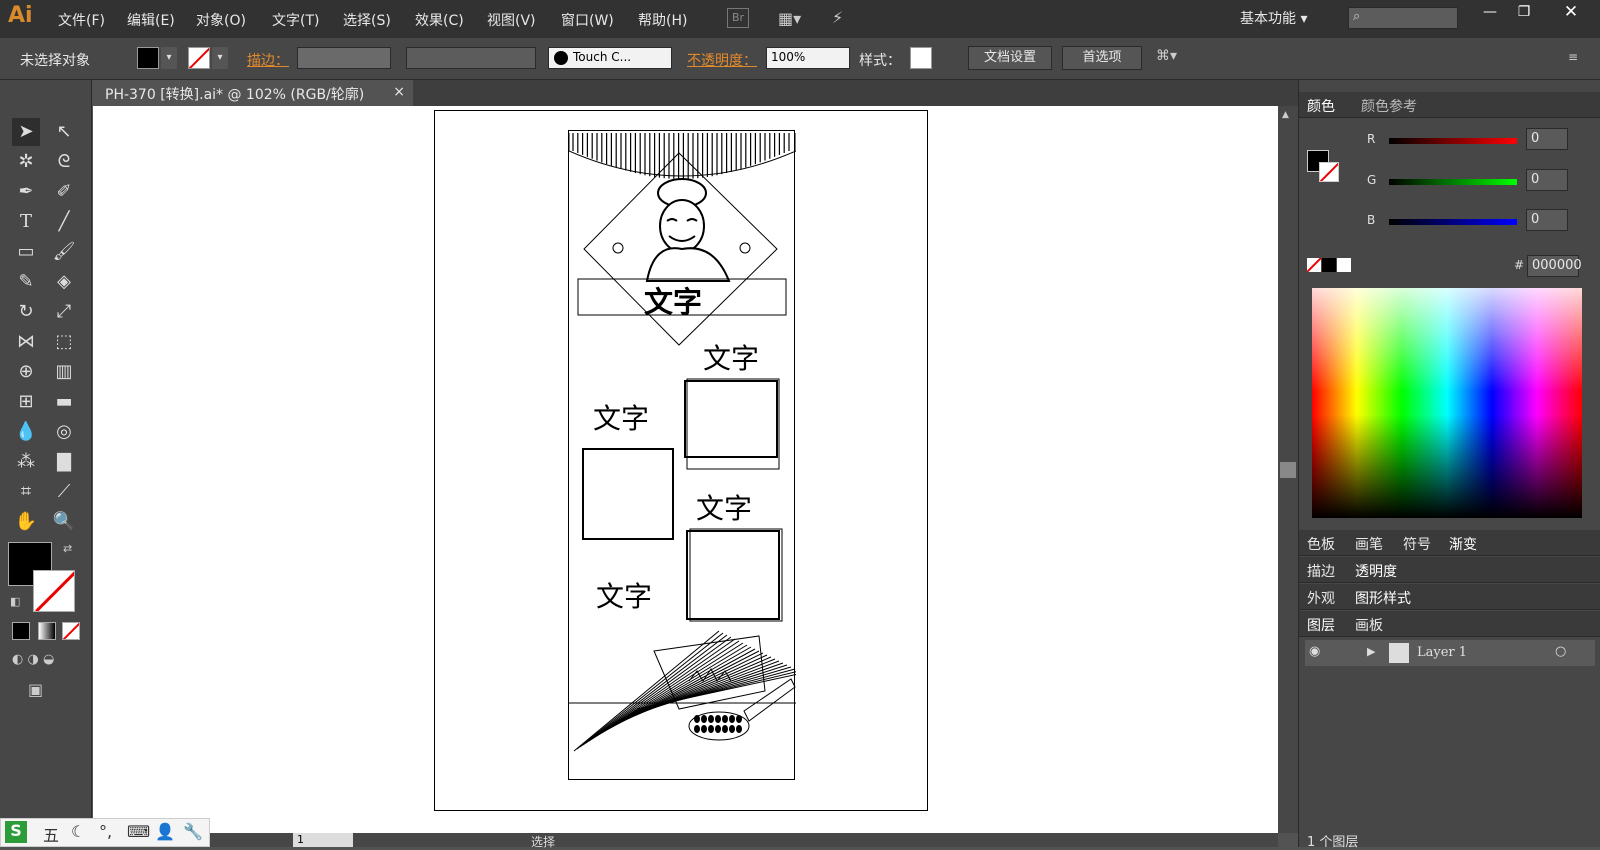  Describe the element at coordinates (46, 661) in the screenshot. I see `drawing-mode-icons: ◐ ◑ ◒` at that location.